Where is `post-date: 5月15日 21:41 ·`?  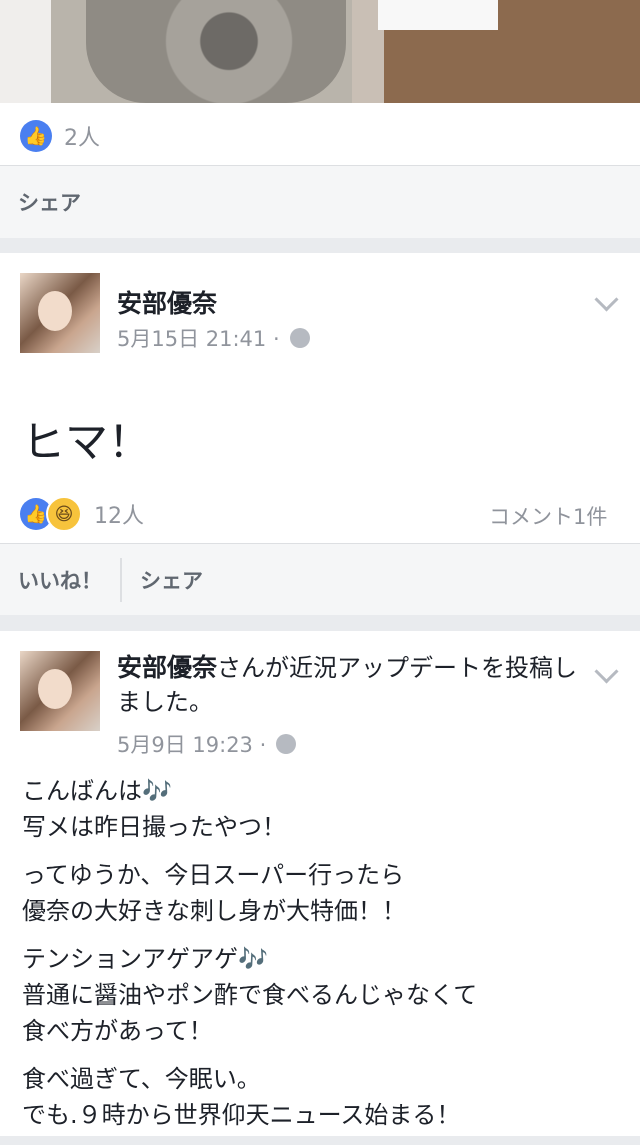
post-date: 5月15日 21:41 · is located at coordinates (198, 338).